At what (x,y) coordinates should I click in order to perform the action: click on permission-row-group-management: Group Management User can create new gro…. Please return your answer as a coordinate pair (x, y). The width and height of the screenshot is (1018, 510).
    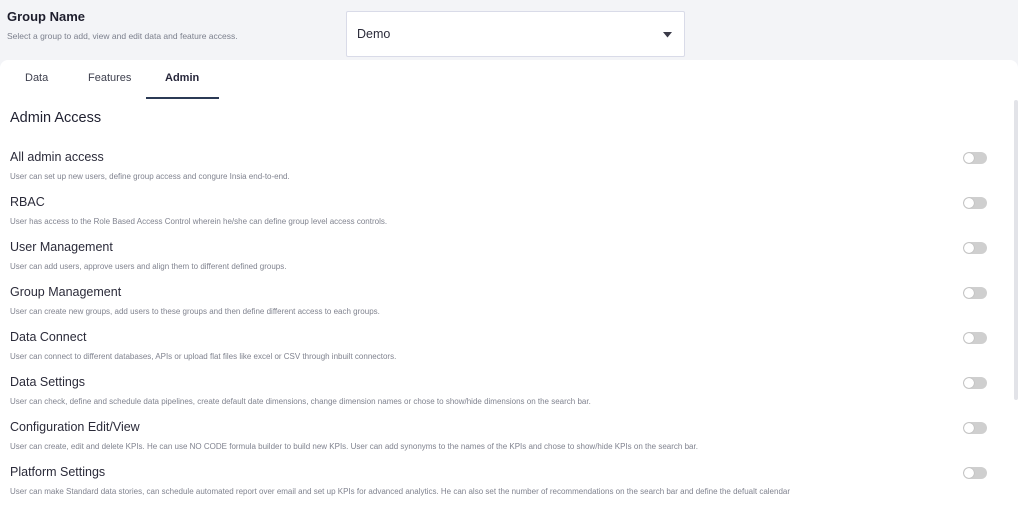
    Looking at the image, I should click on (500, 305).